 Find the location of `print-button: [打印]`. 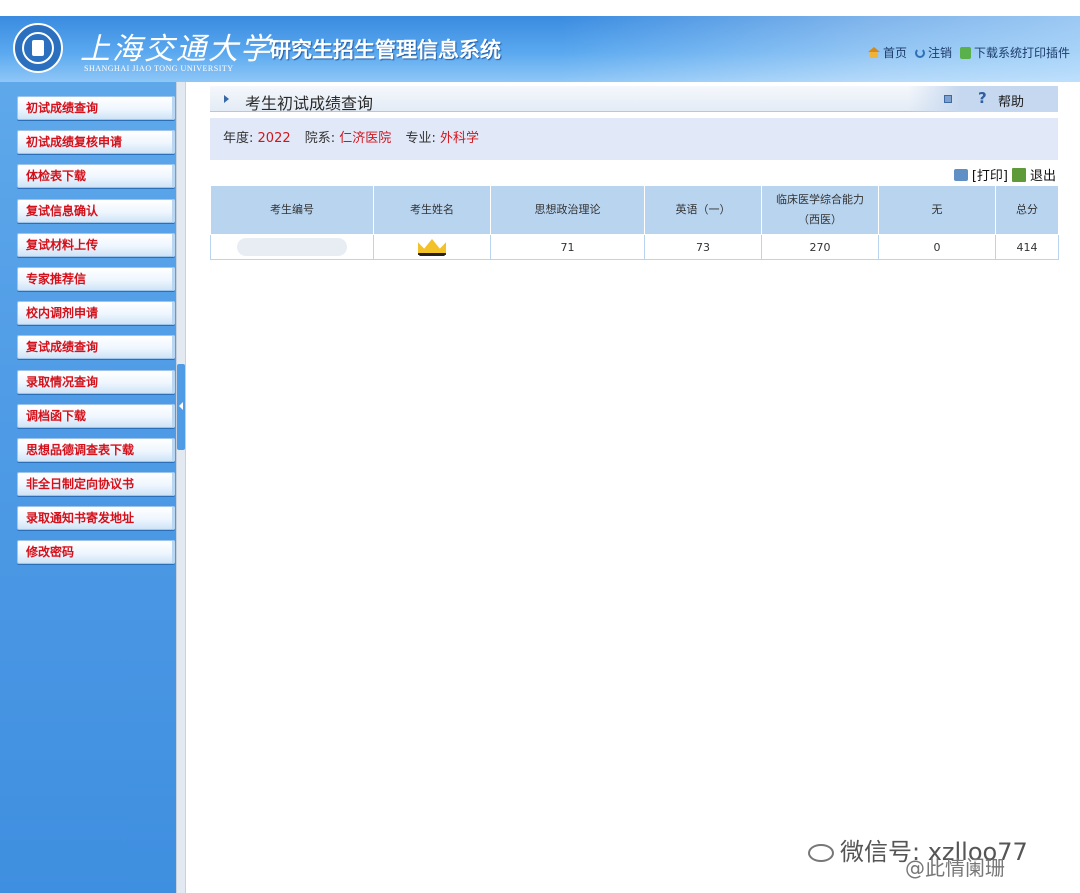

print-button: [打印] is located at coordinates (990, 174).